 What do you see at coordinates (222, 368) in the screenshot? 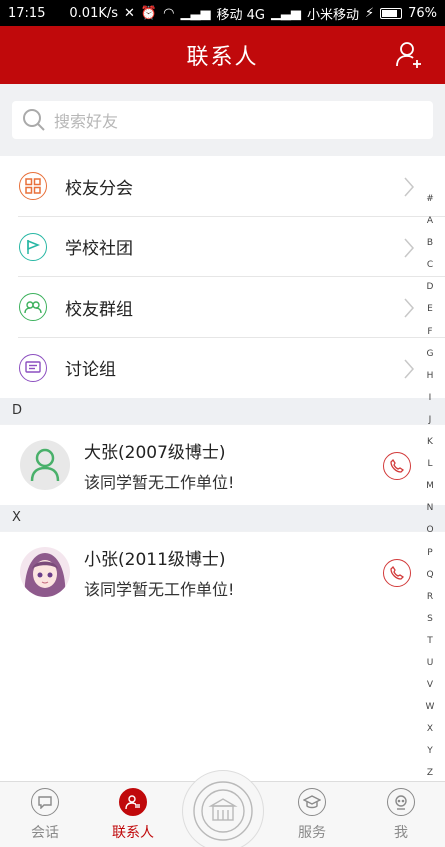
I see `menu-item-discussion-group: 讨论组` at bounding box center [222, 368].